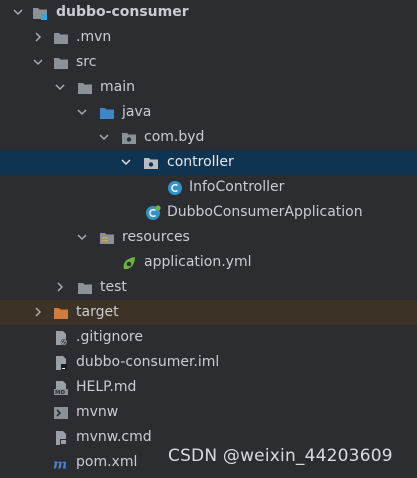  Describe the element at coordinates (200, 162) in the screenshot. I see `tree-label-controller: controller` at that location.